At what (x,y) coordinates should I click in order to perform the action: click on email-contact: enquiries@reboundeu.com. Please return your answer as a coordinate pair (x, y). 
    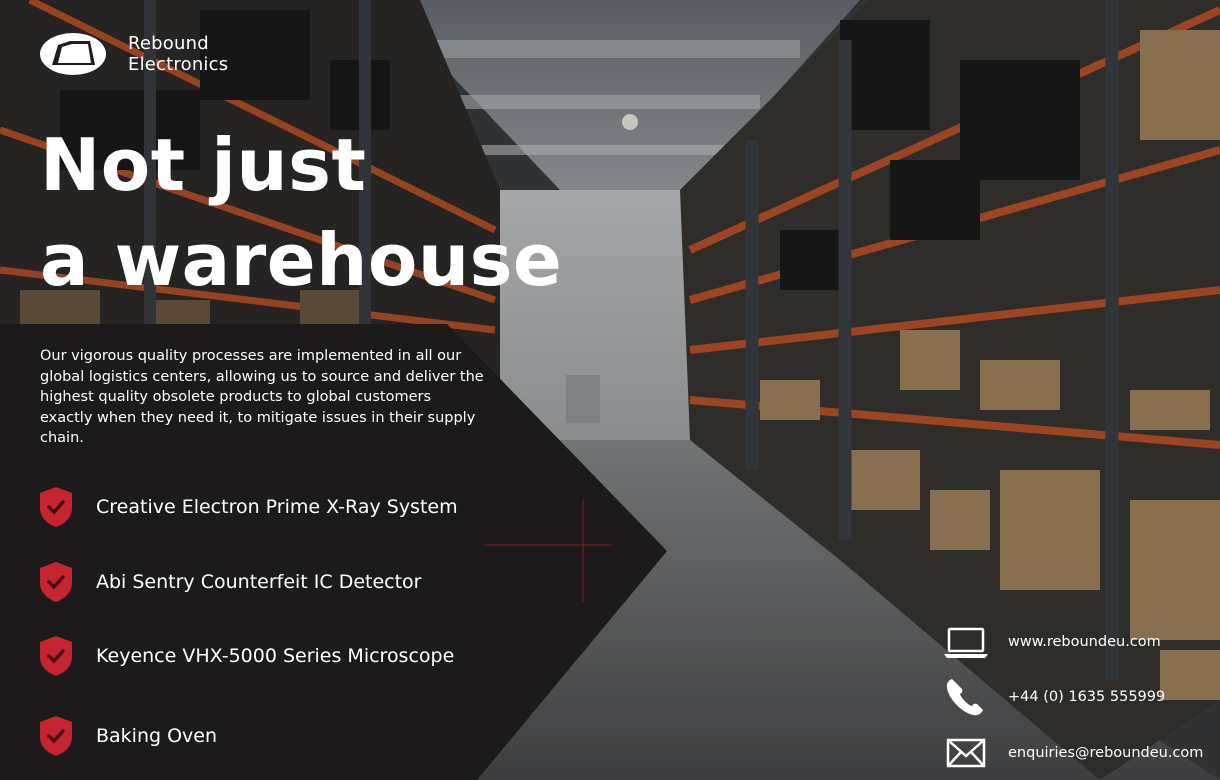
    Looking at the image, I should click on (1072, 753).